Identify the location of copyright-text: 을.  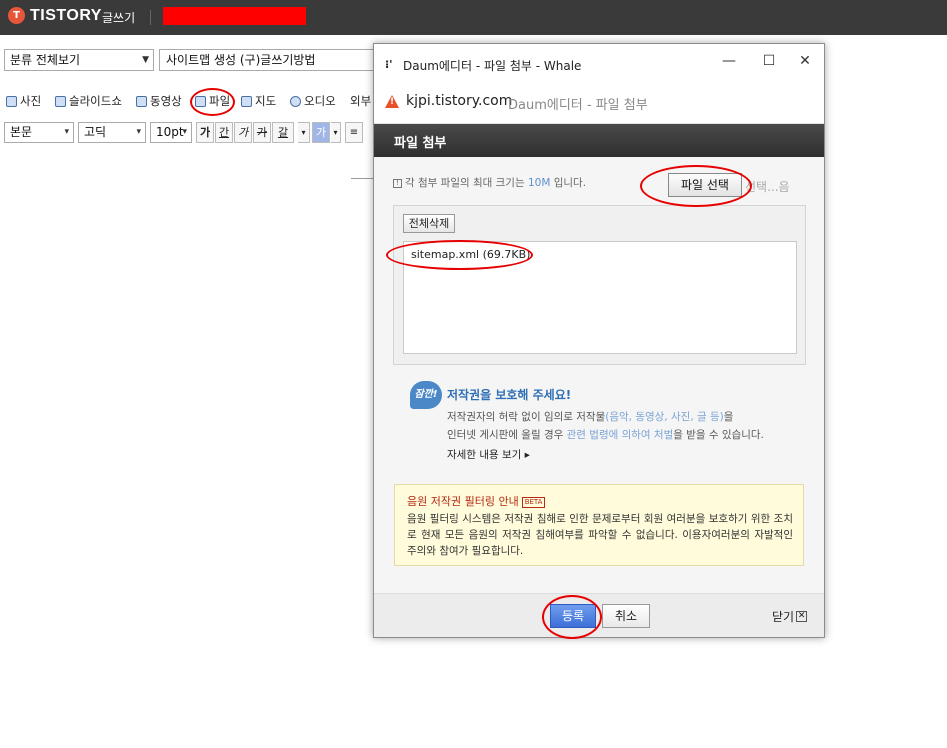
(728, 417).